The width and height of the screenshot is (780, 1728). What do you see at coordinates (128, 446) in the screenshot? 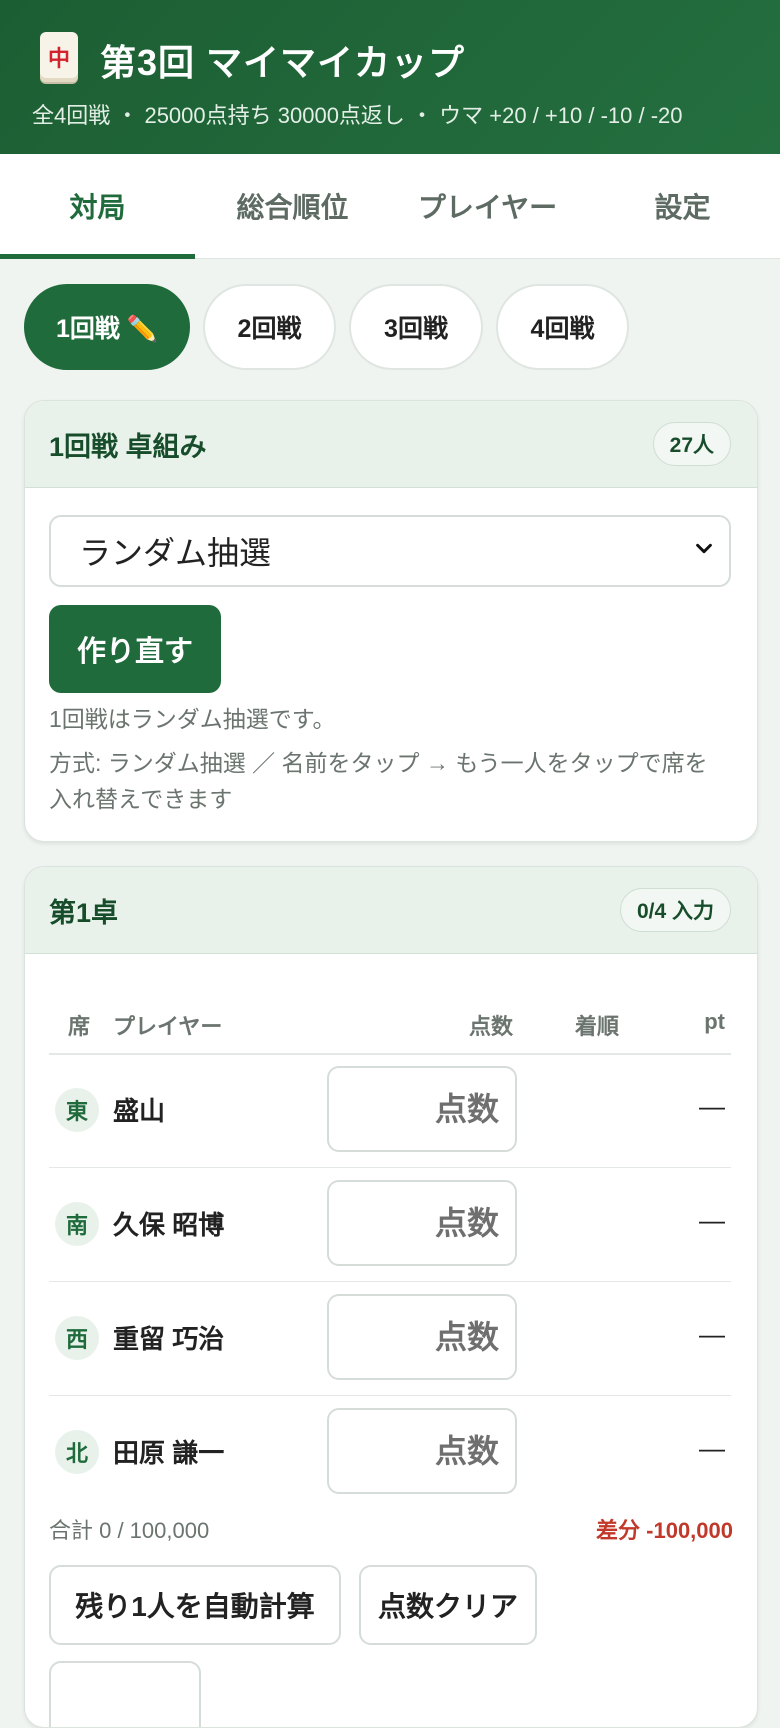
I see `pairing-title: 1回戦 卓組み` at bounding box center [128, 446].